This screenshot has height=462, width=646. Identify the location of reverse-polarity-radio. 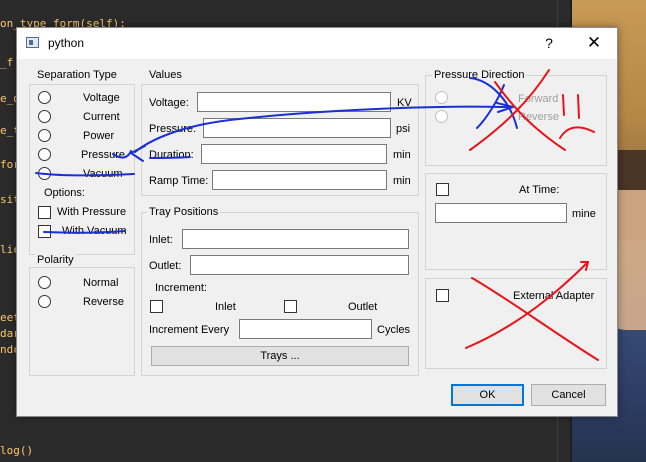
(44, 301).